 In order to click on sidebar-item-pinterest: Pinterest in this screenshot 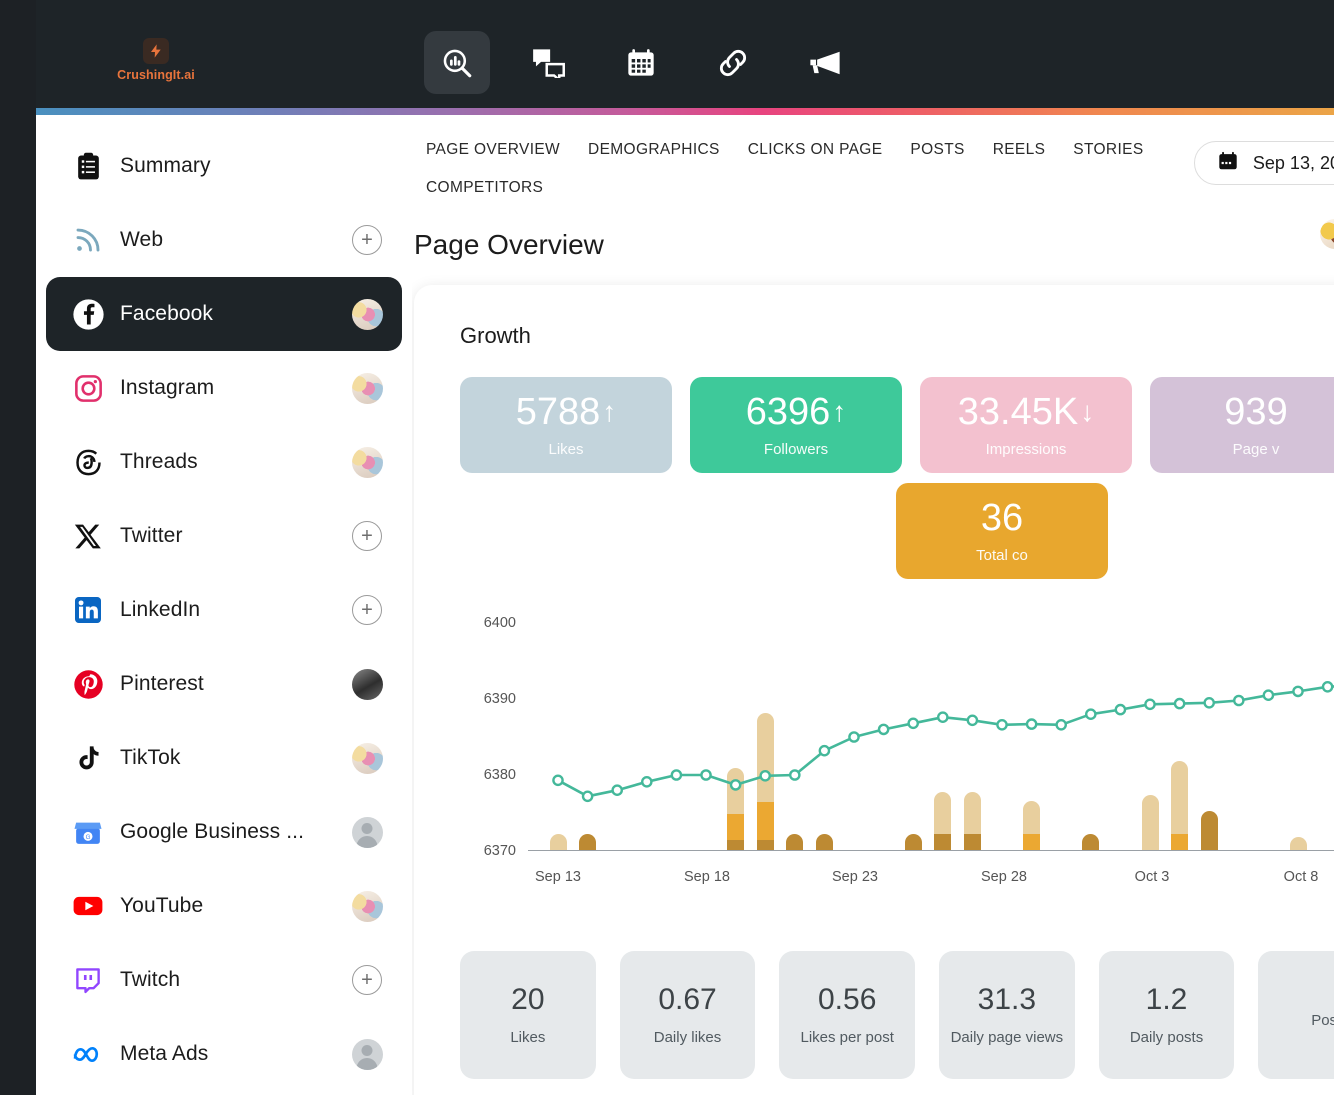, I will do `click(224, 684)`.